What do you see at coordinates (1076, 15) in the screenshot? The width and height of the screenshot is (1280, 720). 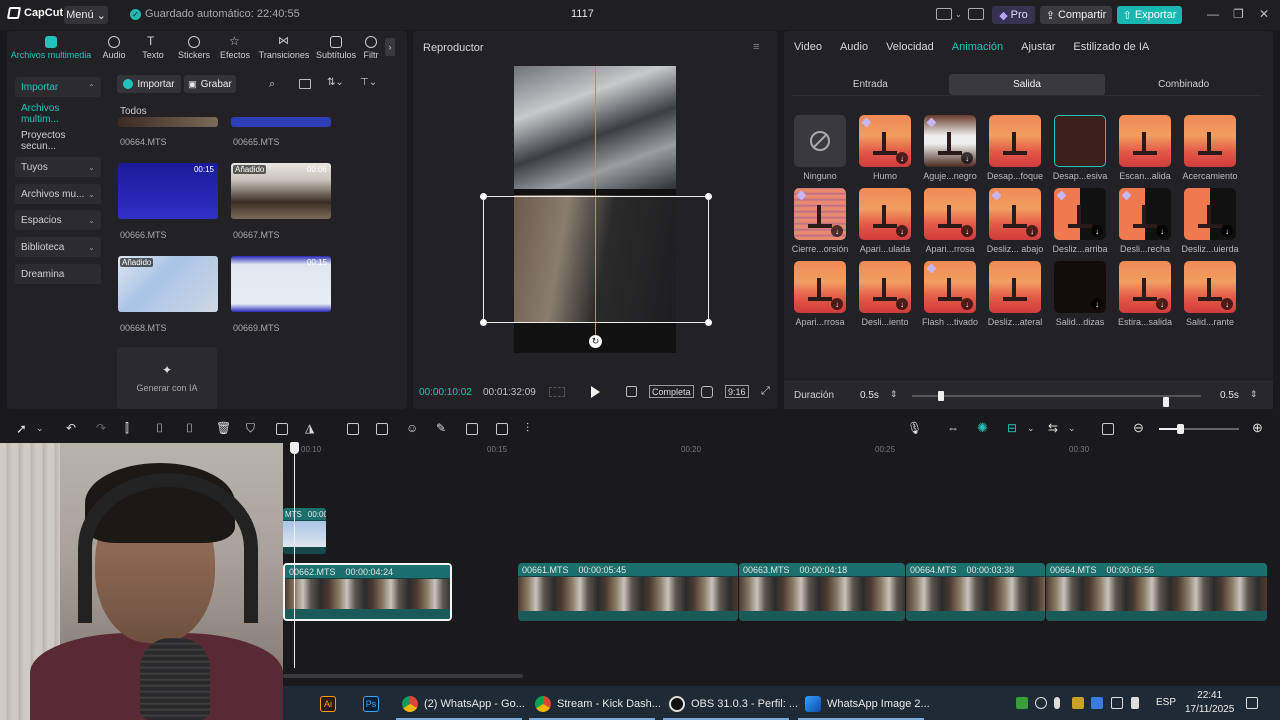 I see `share-button: ⇪ Compartir` at bounding box center [1076, 15].